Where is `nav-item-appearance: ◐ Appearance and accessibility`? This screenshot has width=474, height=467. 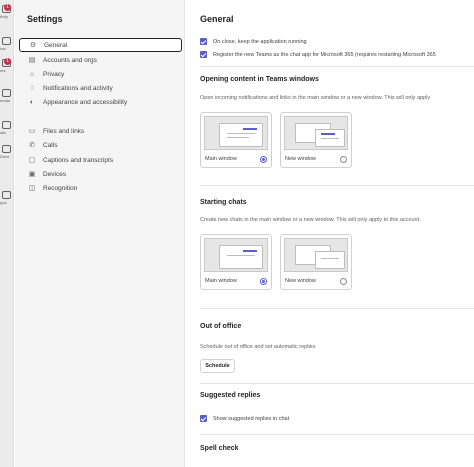 nav-item-appearance: ◐ Appearance and accessibility is located at coordinates (100, 102).